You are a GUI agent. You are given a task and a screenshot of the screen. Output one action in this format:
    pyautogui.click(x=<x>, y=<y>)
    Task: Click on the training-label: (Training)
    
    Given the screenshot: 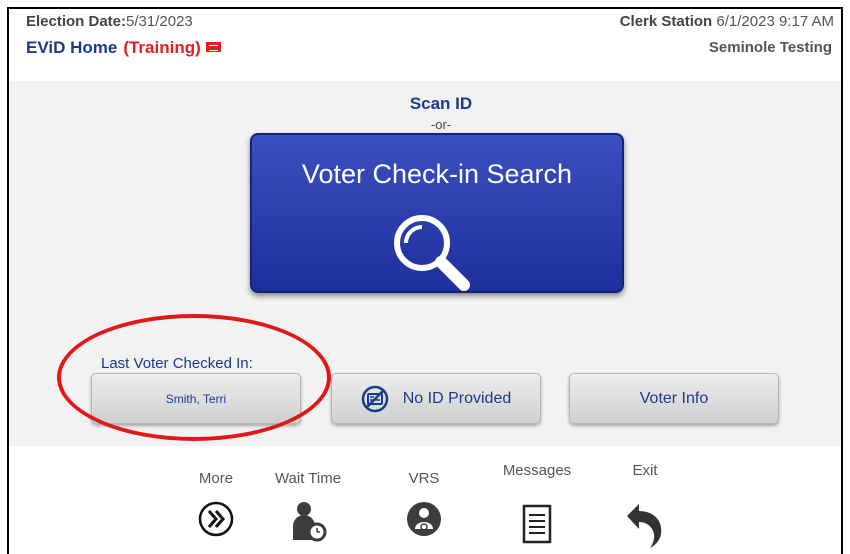 What is the action you would take?
    pyautogui.click(x=162, y=47)
    